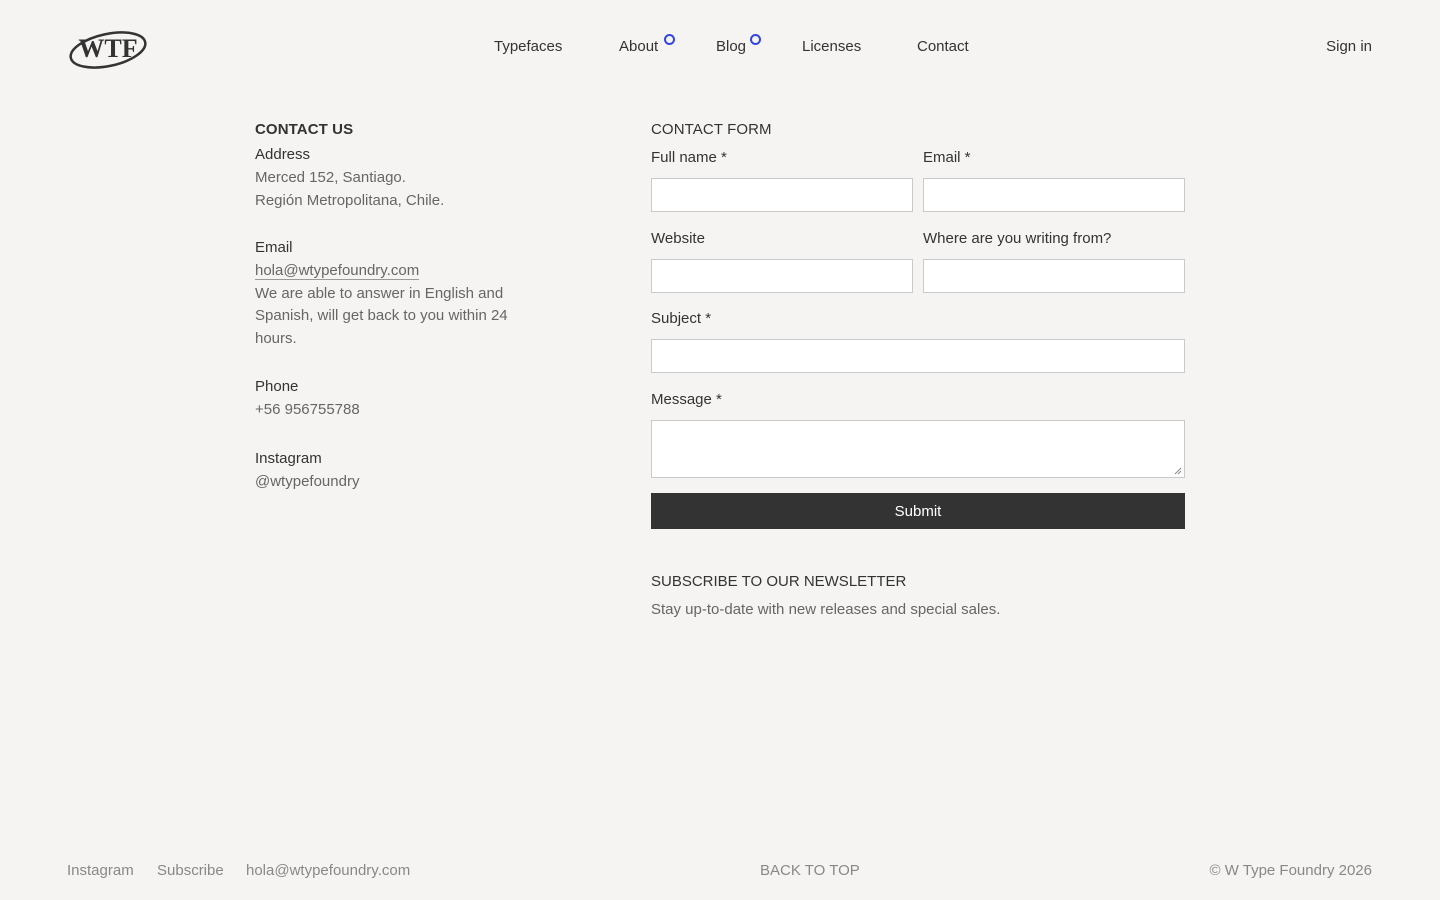 The width and height of the screenshot is (1440, 900). Describe the element at coordinates (276, 338) in the screenshot. I see `email-note-line-3: hours.` at that location.